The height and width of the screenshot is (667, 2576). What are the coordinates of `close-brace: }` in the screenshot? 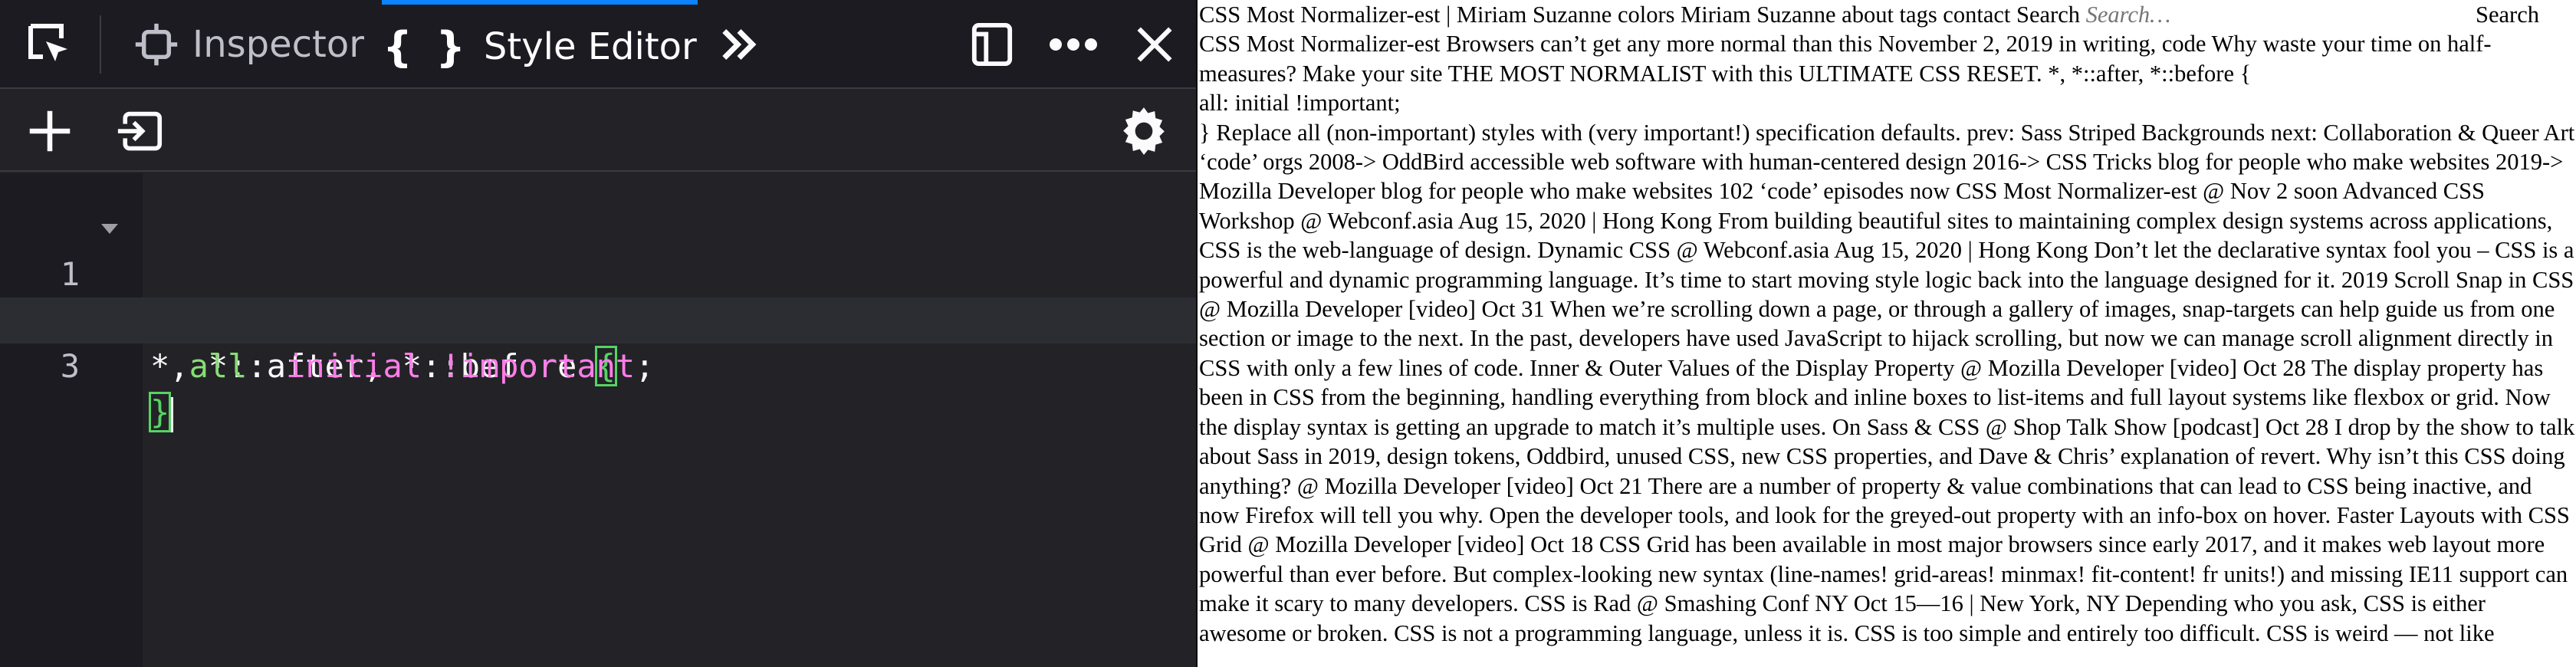 It's located at (160, 412).